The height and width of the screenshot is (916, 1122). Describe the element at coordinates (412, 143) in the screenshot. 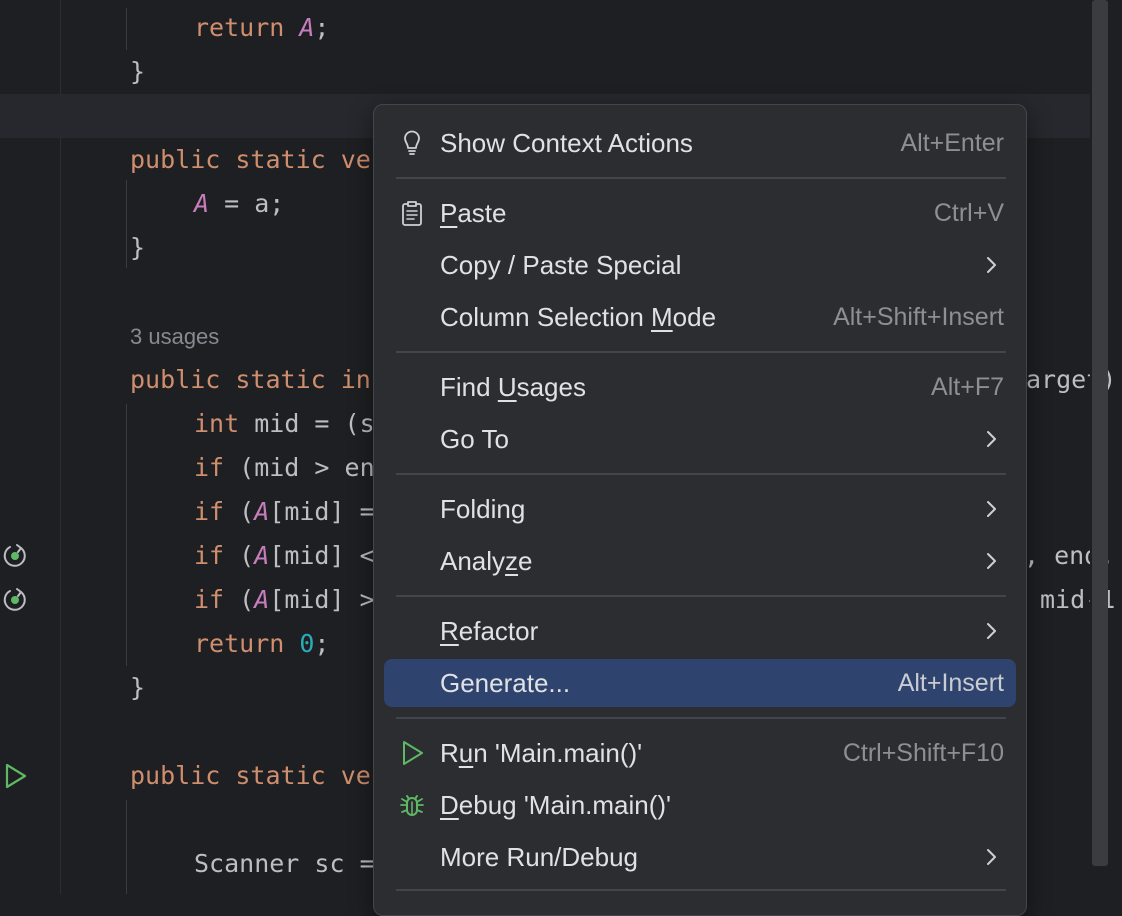

I see `lightbulb-icon` at that location.